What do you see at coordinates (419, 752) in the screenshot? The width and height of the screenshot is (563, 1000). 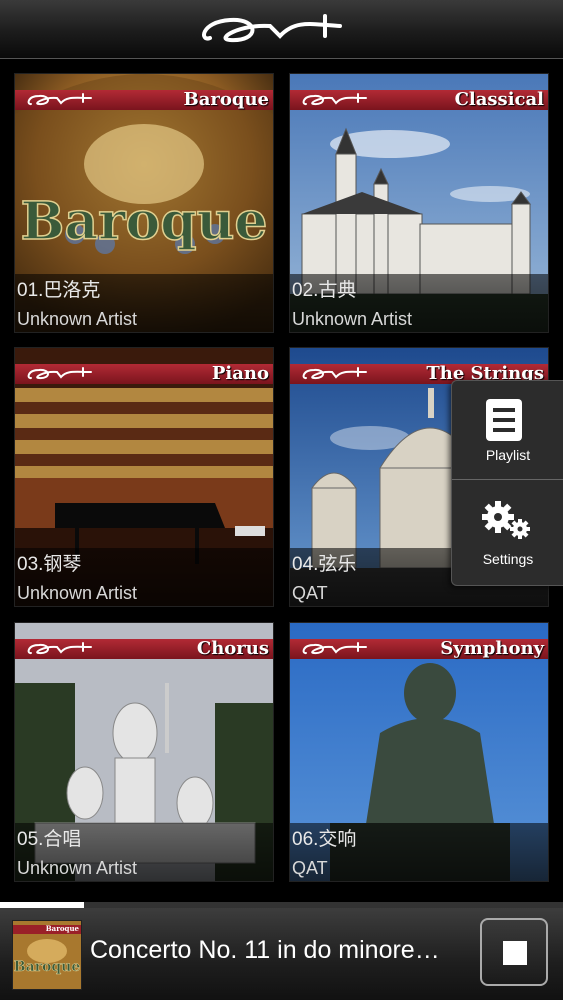 I see `album-tile-symphony: Symphony 06.交响 QAT` at bounding box center [419, 752].